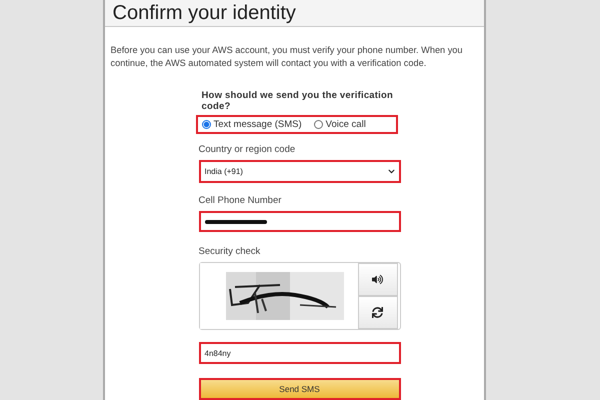 The height and width of the screenshot is (400, 600). Describe the element at coordinates (299, 353) in the screenshot. I see `captcha-field: 4n84ny` at that location.